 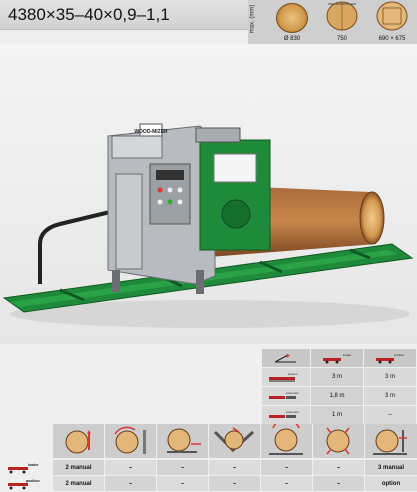 What do you see at coordinates (234, 441) in the screenshot?
I see `log-dog-icon` at bounding box center [234, 441].